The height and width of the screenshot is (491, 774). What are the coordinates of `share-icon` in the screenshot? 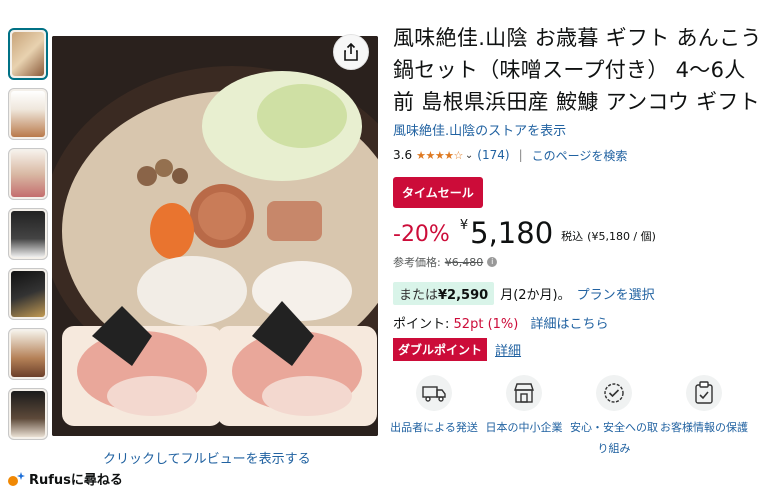 It's located at (351, 52).